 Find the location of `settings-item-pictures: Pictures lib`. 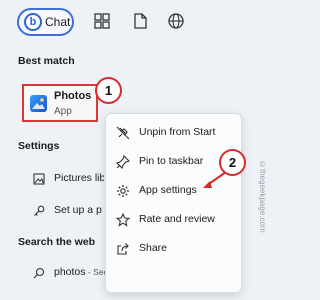

settings-item-pictures: Pictures lib is located at coordinates (79, 178).